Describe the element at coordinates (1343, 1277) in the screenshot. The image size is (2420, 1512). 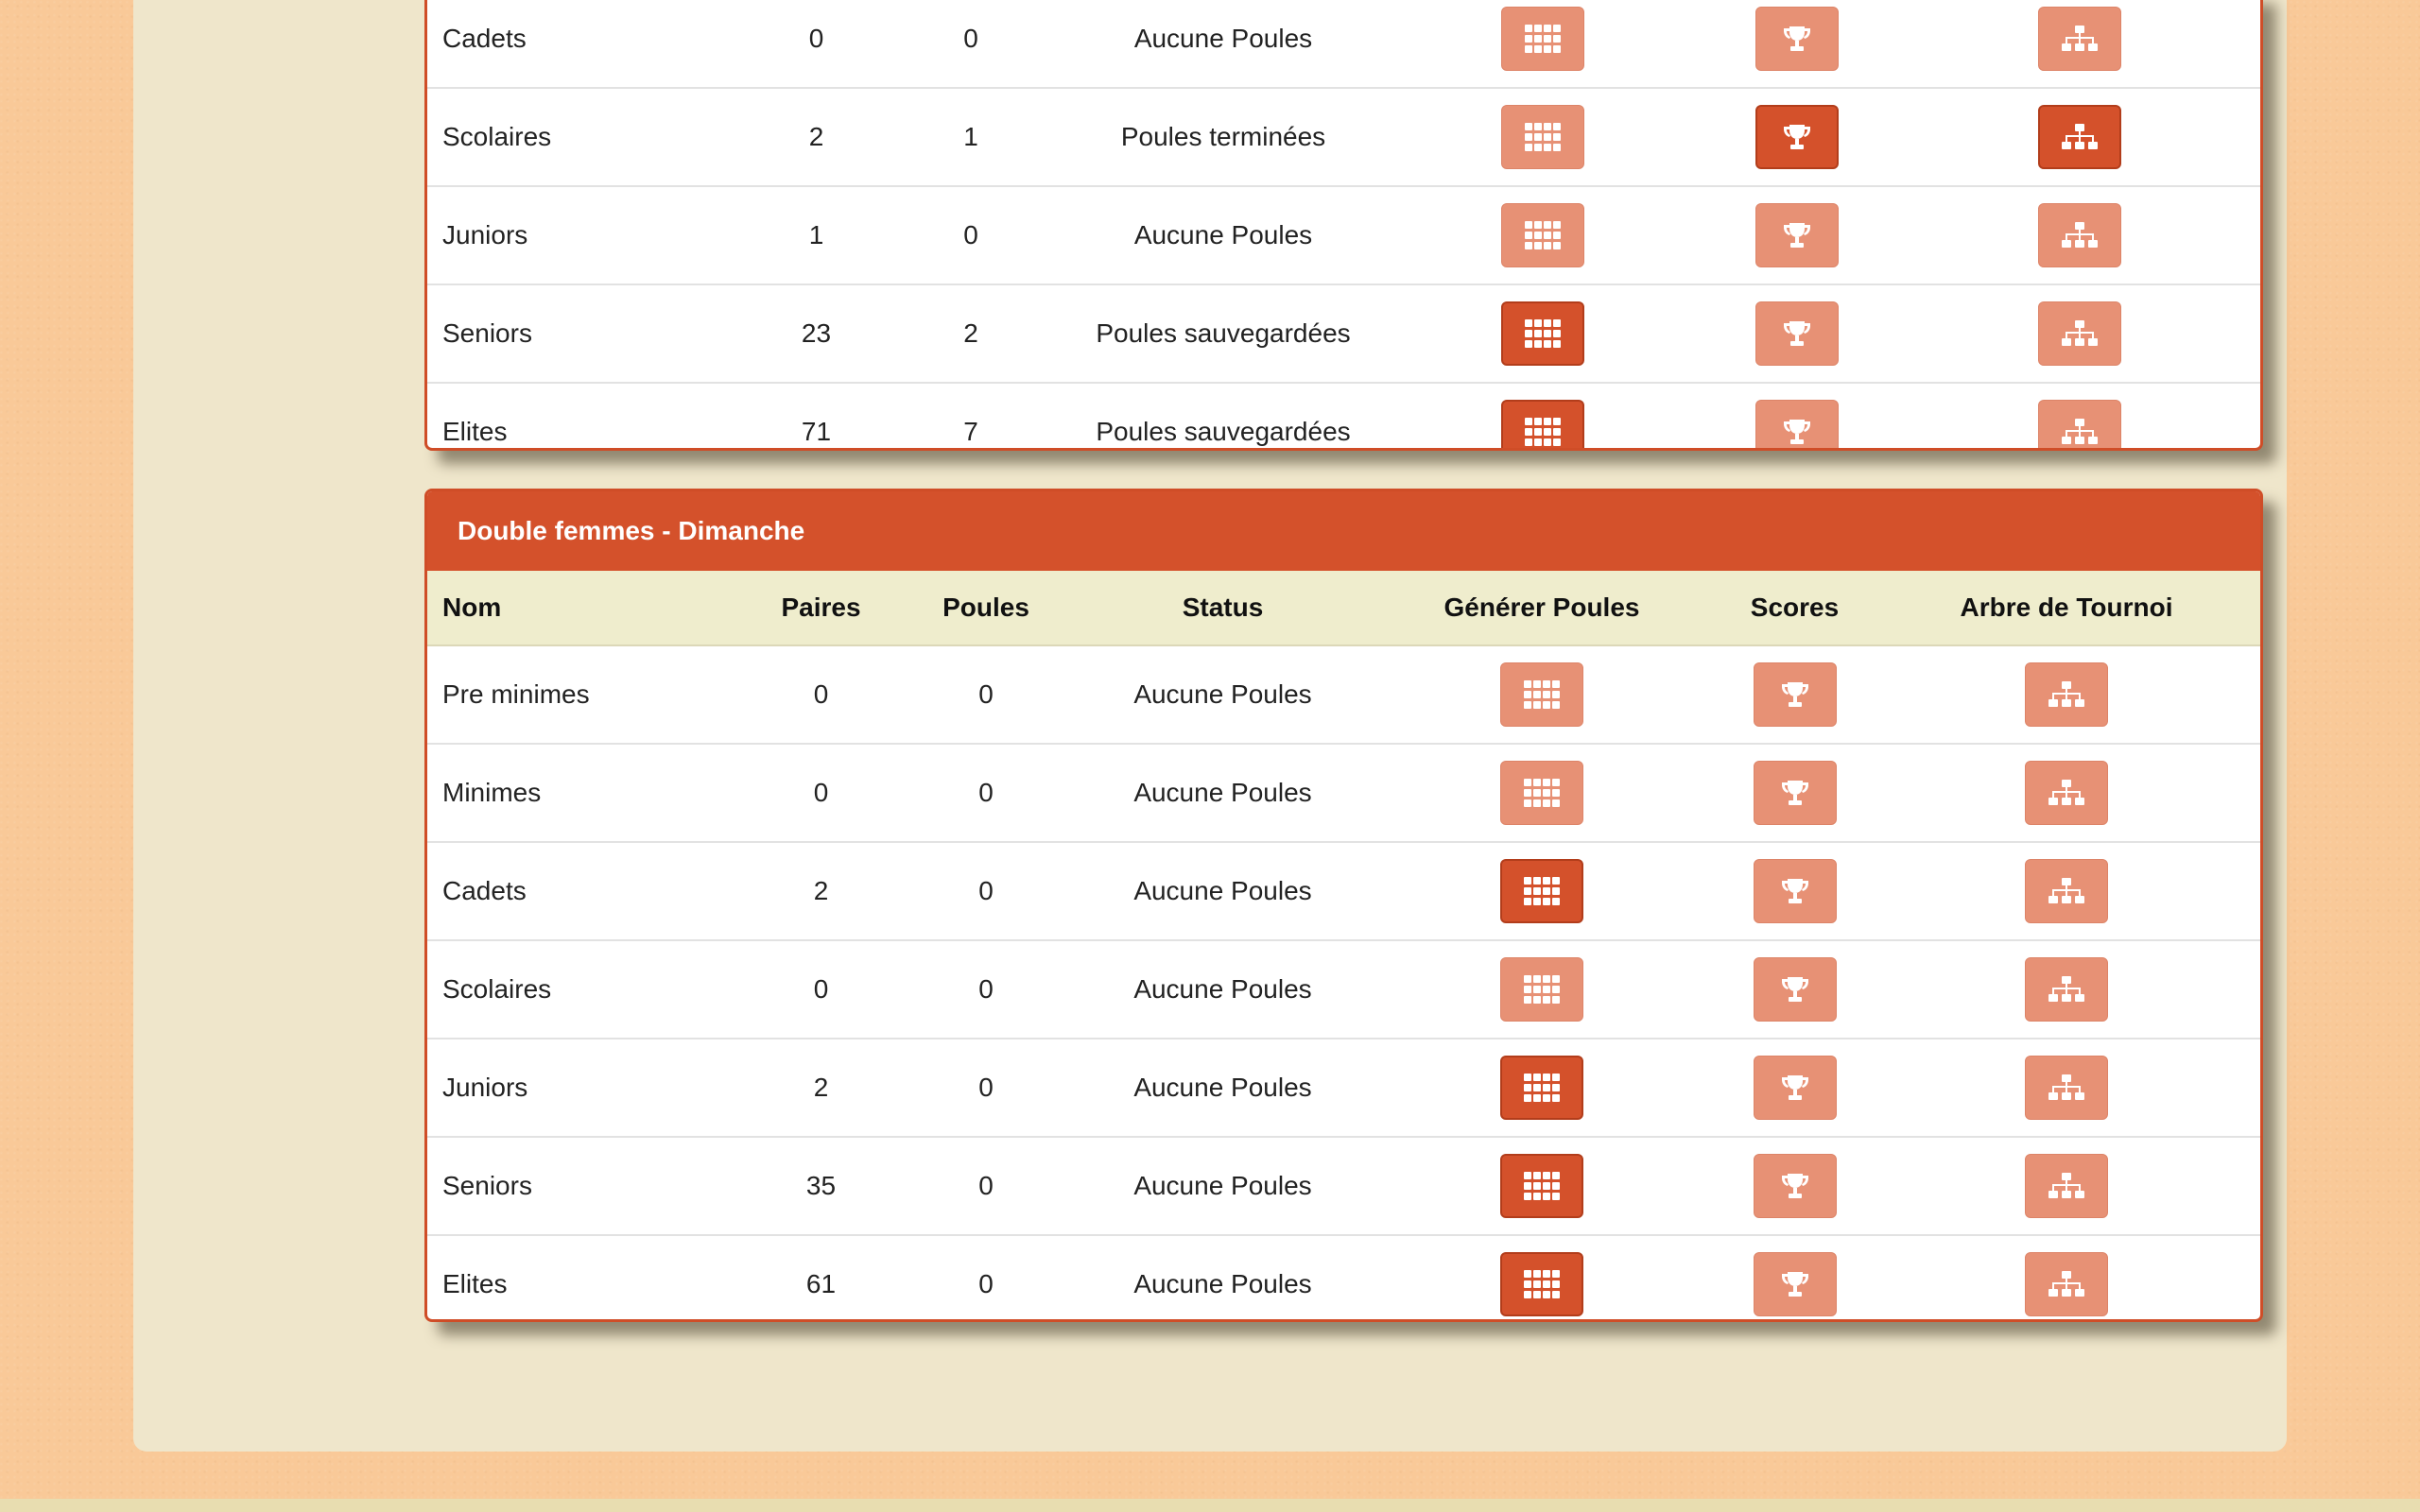
I see `table-row: Elites 61 0 Aucune Poules` at that location.